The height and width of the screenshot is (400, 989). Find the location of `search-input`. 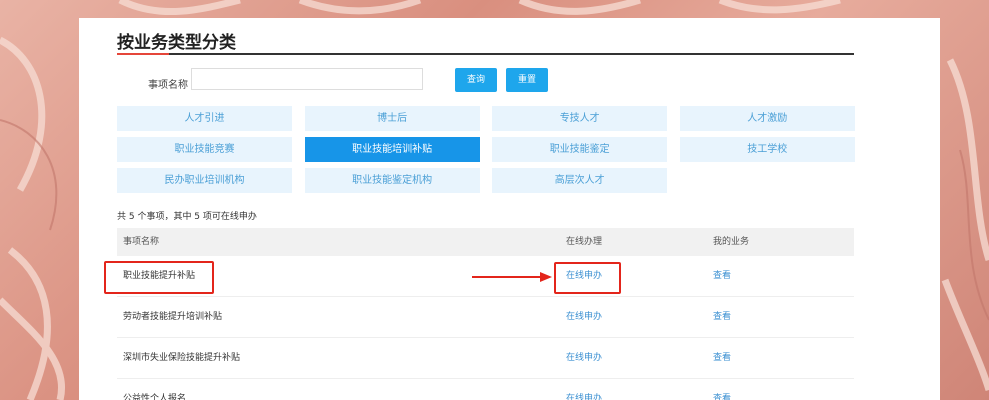

search-input is located at coordinates (307, 79).